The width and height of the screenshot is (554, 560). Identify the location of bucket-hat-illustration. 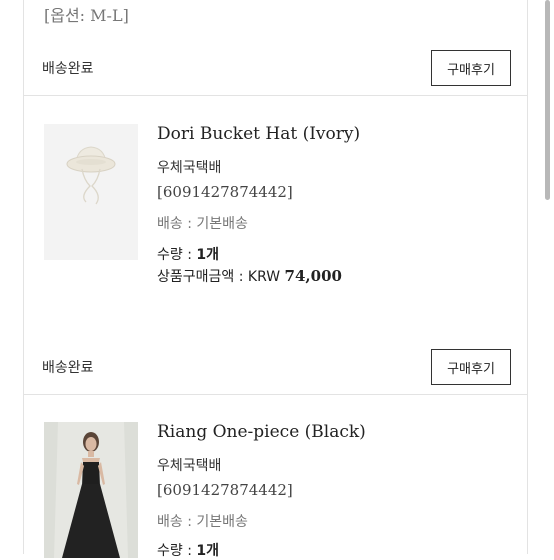
(91, 192).